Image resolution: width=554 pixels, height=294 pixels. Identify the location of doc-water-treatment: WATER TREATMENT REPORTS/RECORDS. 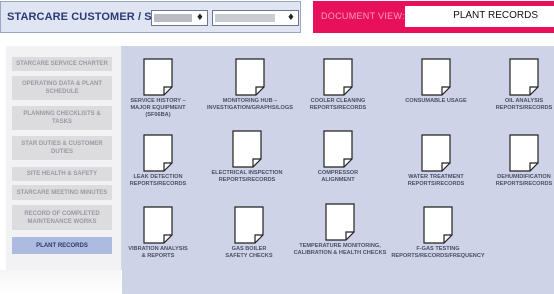
(436, 161).